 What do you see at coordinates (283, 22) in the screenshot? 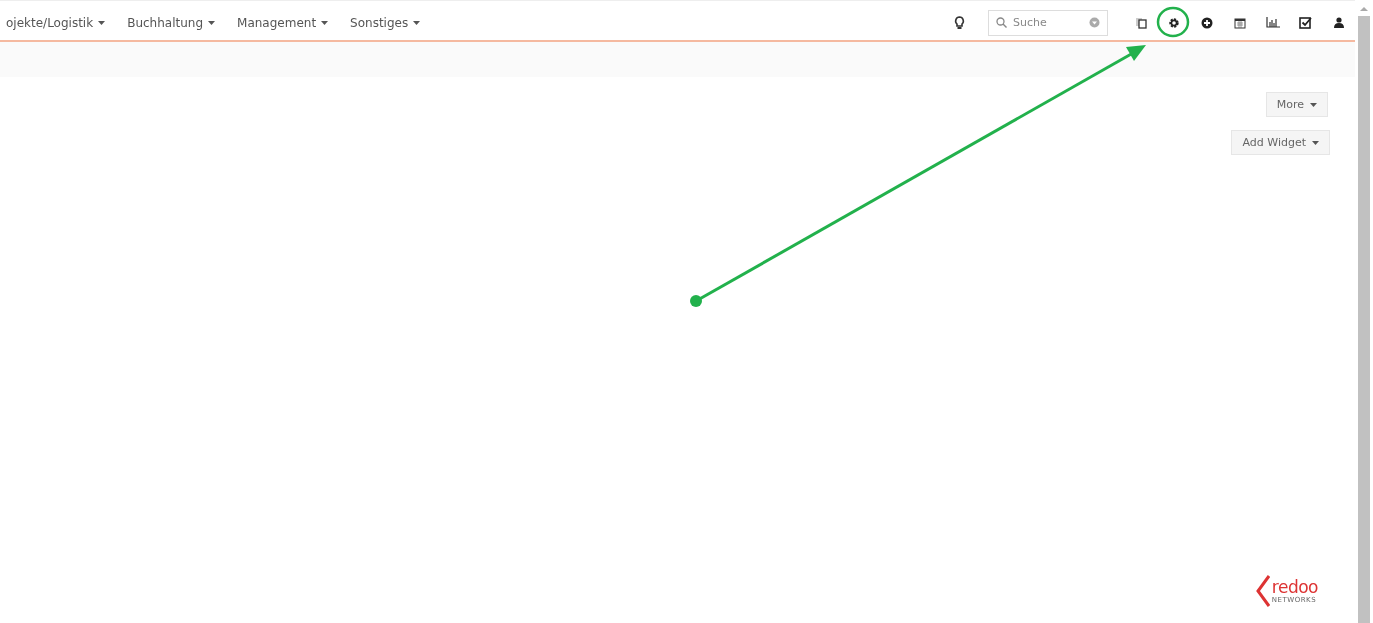
I see `menu-item: Management` at bounding box center [283, 22].